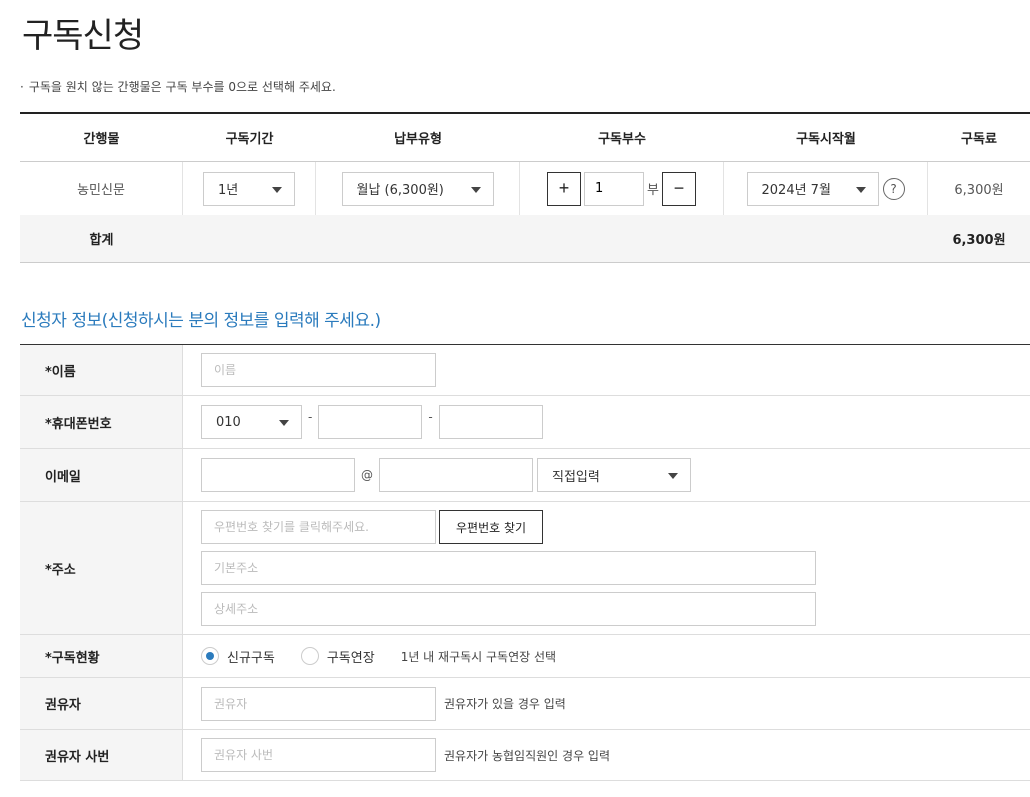 The image size is (1030, 797). What do you see at coordinates (678, 188) in the screenshot?
I see `quantity-minus-button: −` at bounding box center [678, 188].